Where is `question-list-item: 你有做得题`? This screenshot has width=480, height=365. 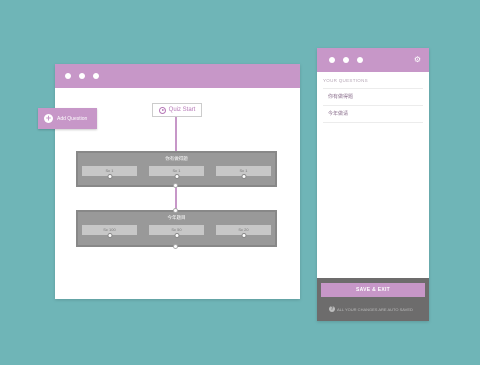 question-list-item: 你有做得题 is located at coordinates (373, 97).